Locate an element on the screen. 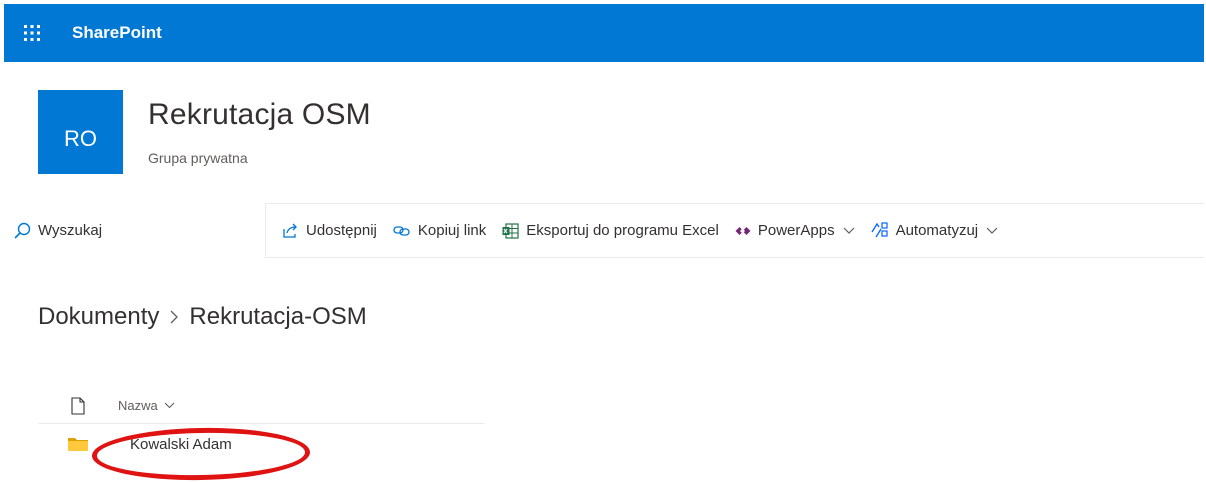 The height and width of the screenshot is (482, 1206). list-header: Nazwa is located at coordinates (261, 406).